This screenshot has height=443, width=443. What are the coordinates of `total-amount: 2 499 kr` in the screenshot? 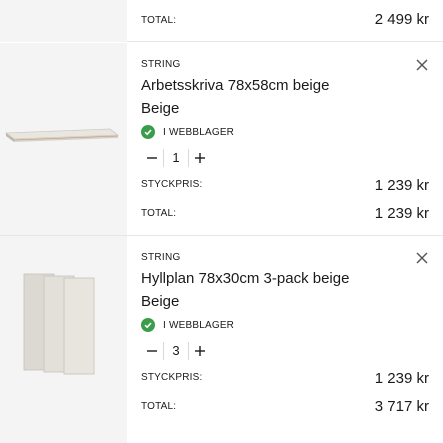 It's located at (401, 19).